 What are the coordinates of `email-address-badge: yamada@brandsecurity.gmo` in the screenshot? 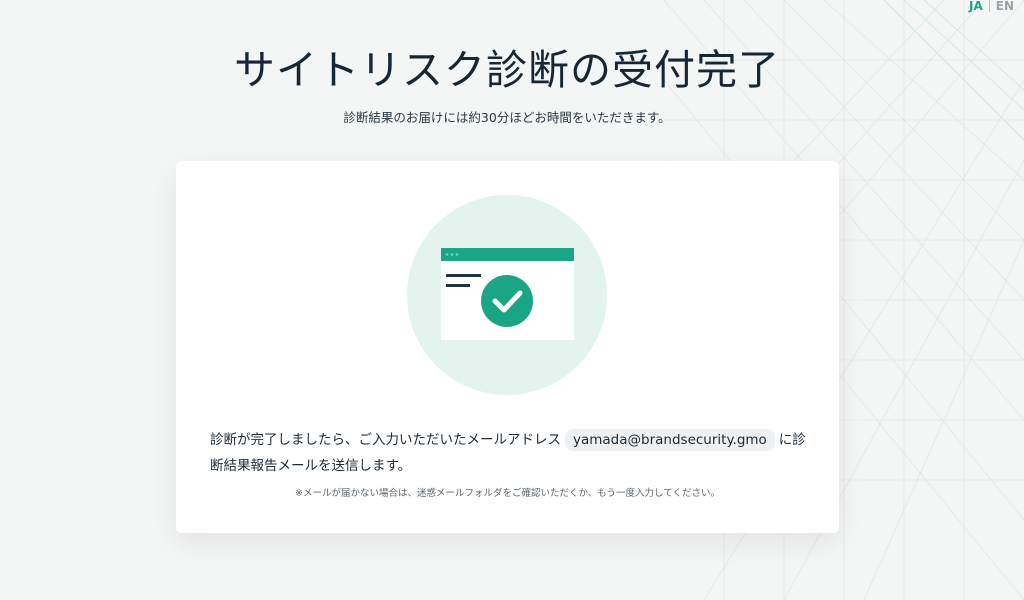 It's located at (670, 440).